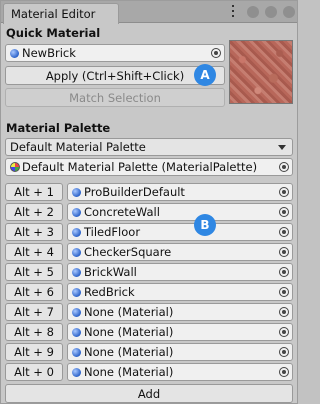 This screenshot has width=320, height=404. What do you see at coordinates (115, 75) in the screenshot?
I see `apply-button: Apply (Ctrl+Shift+Click)` at bounding box center [115, 75].